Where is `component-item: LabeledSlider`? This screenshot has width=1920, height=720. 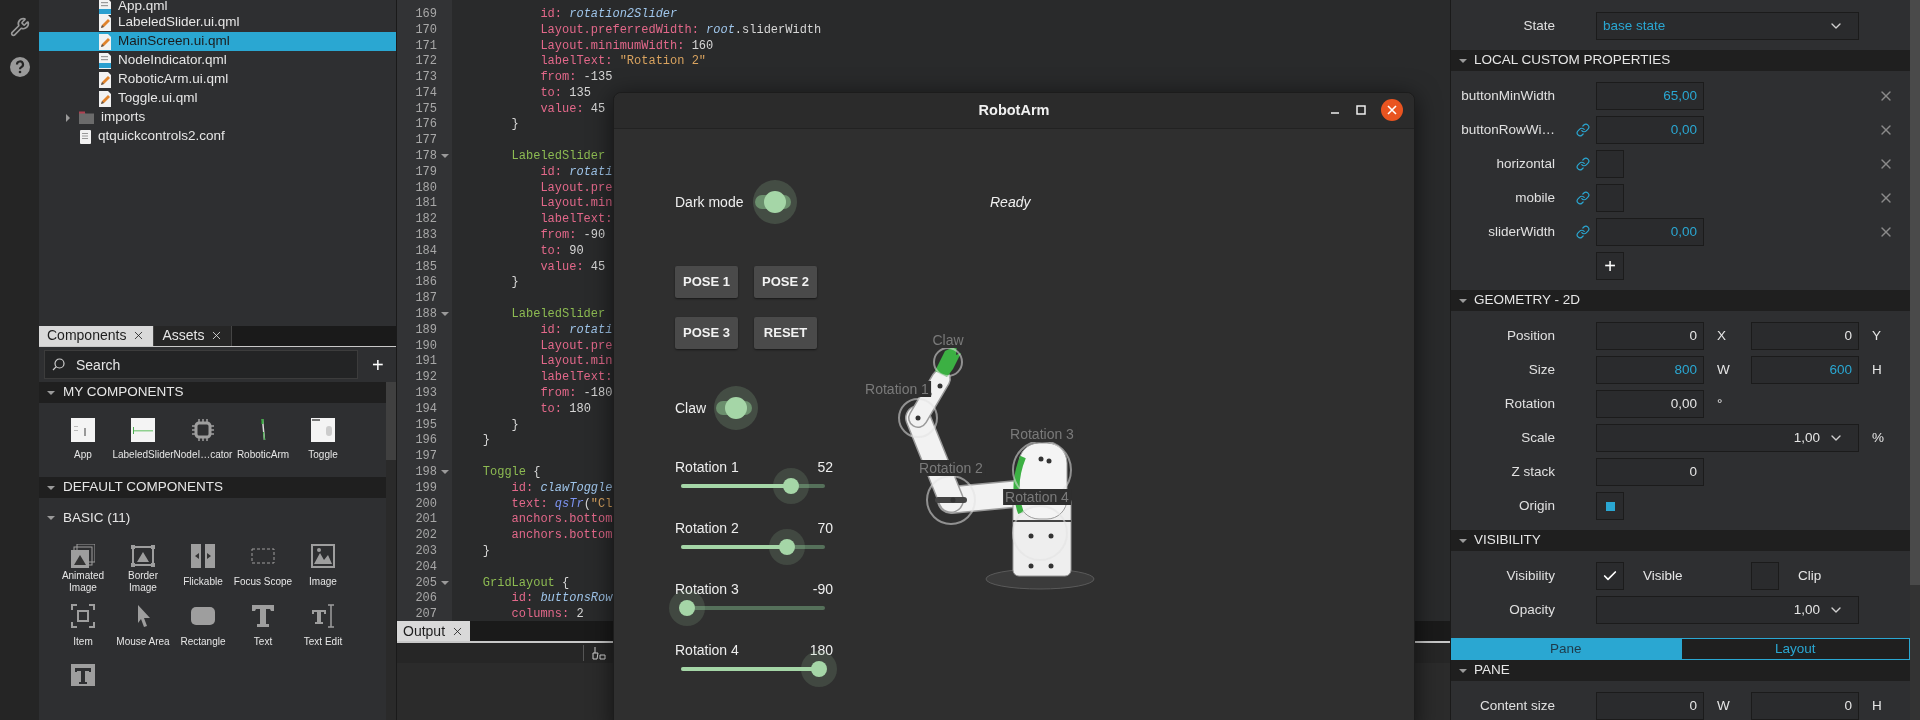 component-item: LabeledSlider is located at coordinates (143, 447).